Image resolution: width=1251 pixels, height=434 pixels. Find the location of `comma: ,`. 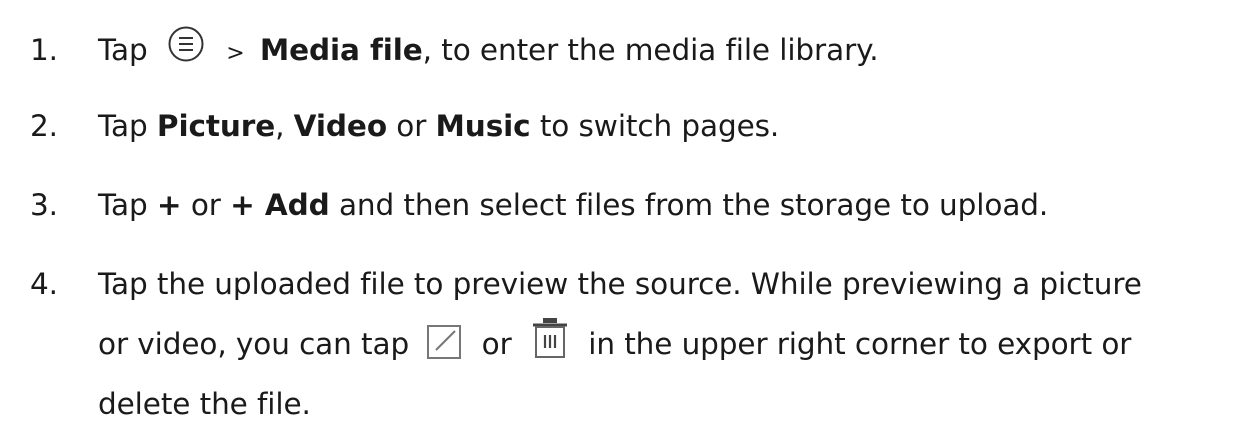

comma: , is located at coordinates (280, 126).